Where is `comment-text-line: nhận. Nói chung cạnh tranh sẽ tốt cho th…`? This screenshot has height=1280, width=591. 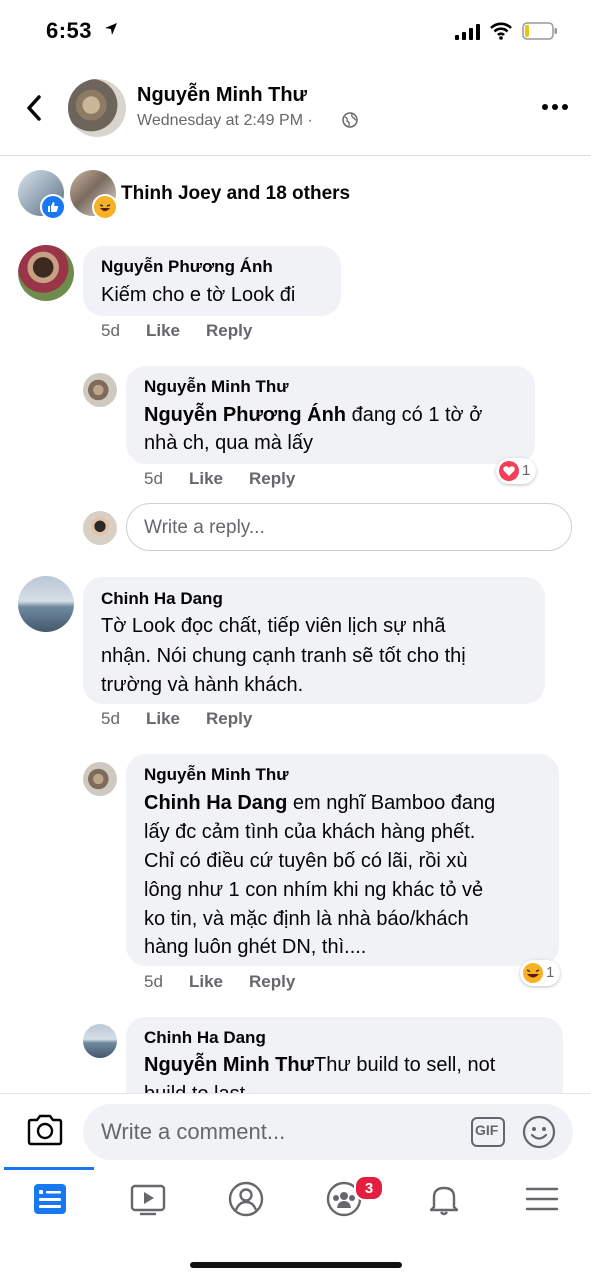 comment-text-line: nhận. Nói chung cạnh tranh sẽ tốt cho th… is located at coordinates (283, 656).